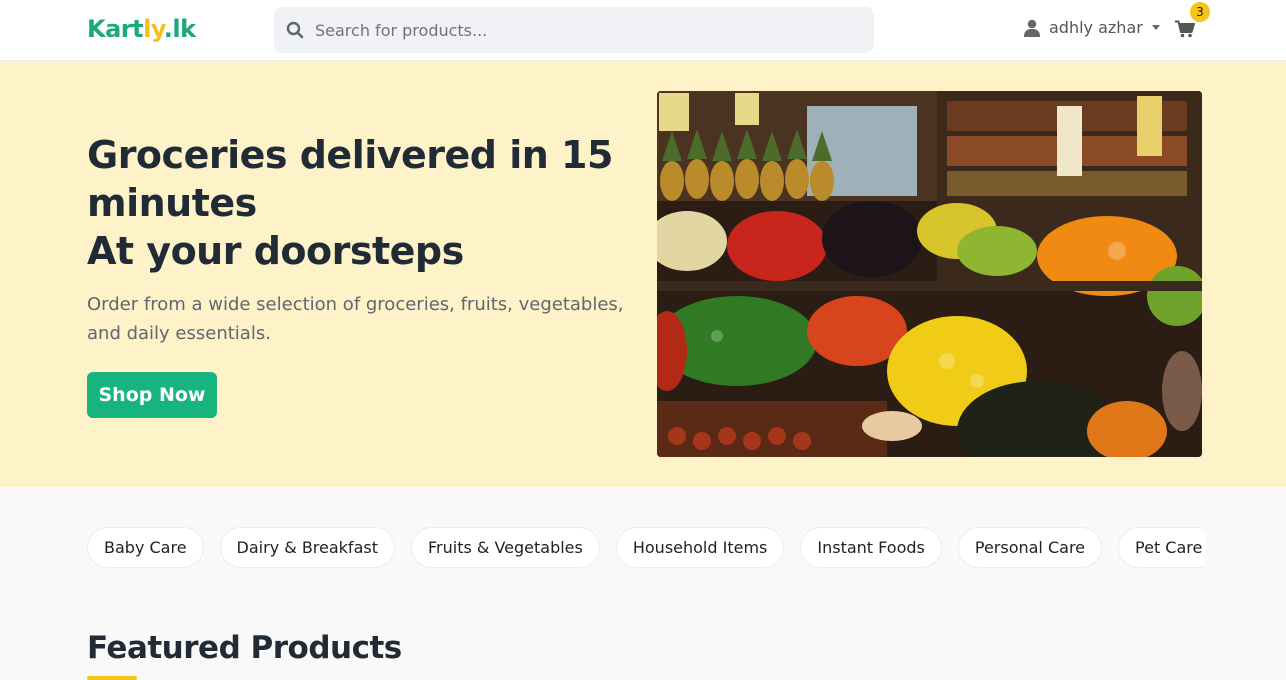  What do you see at coordinates (871, 547) in the screenshot?
I see `category-chip: Instant Foods` at bounding box center [871, 547].